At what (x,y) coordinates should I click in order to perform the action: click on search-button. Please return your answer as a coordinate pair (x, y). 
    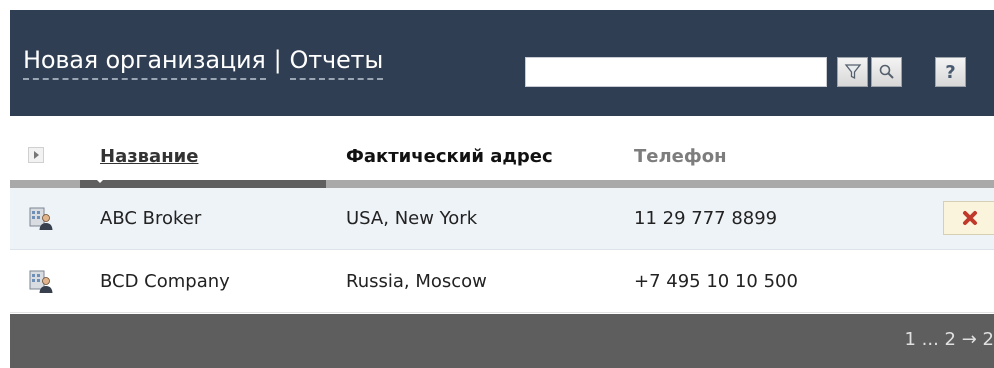
    Looking at the image, I should click on (886, 72).